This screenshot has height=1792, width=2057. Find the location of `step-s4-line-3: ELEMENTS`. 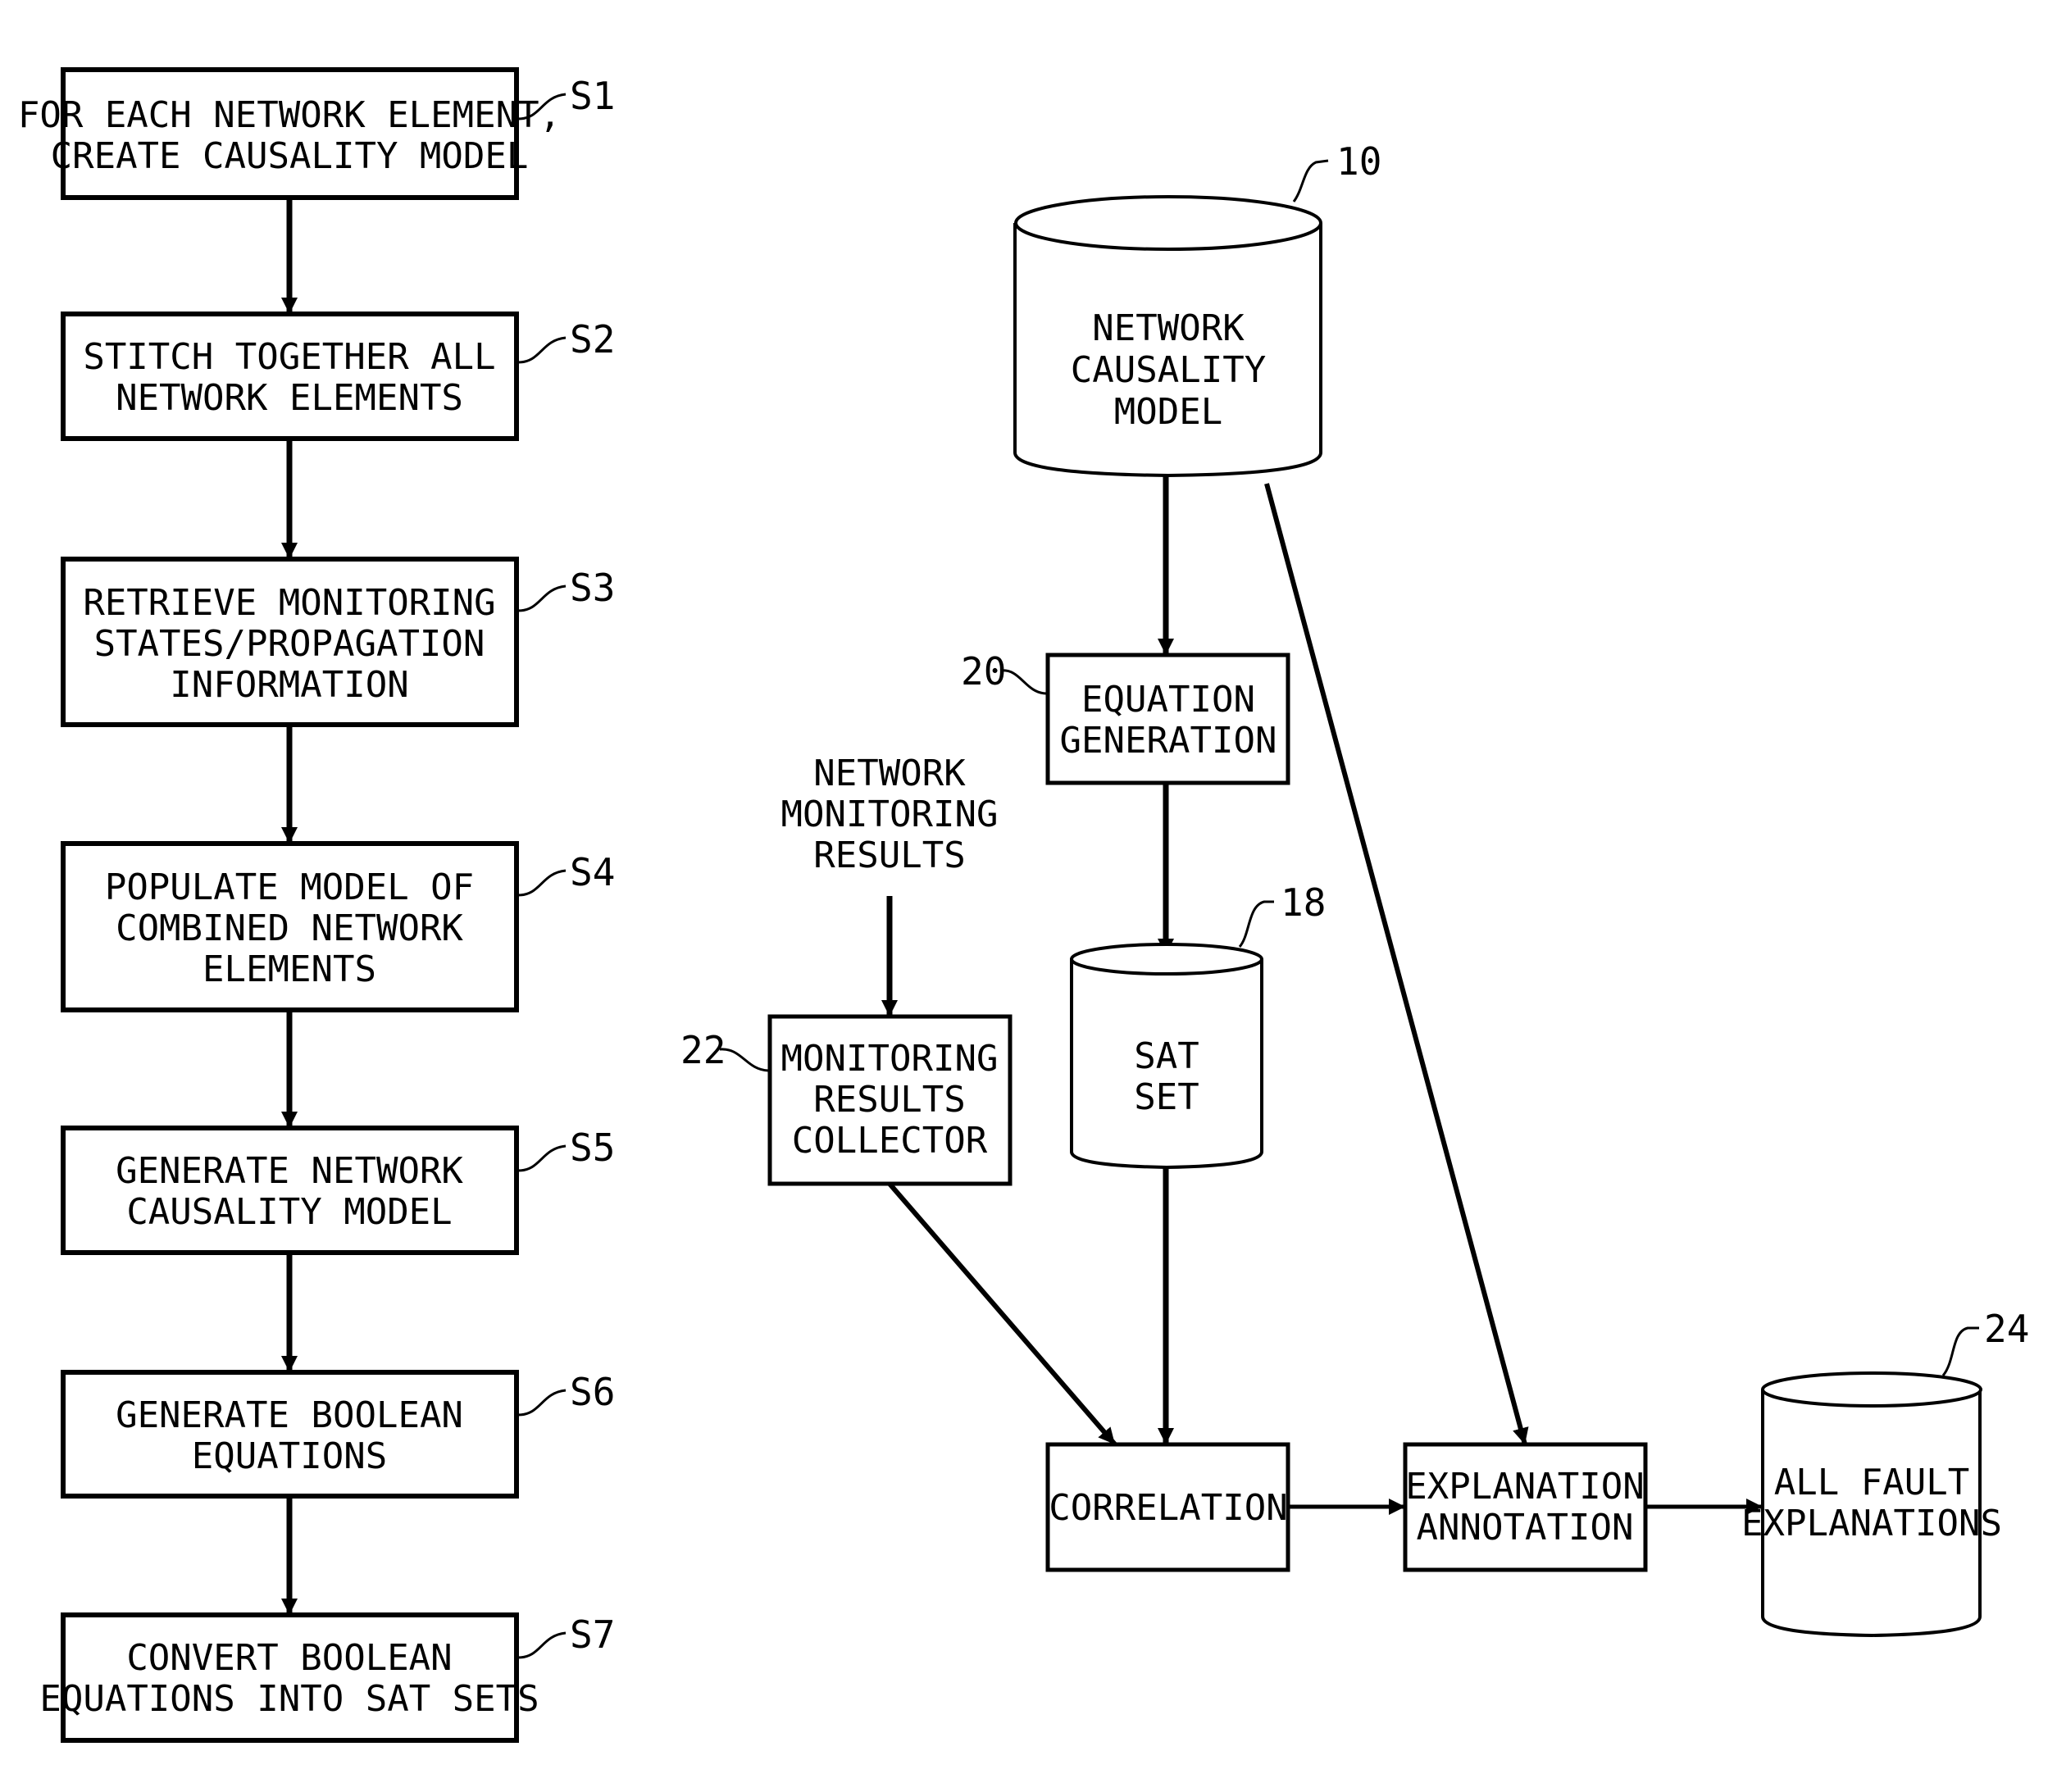

step-s4-line-3: ELEMENTS is located at coordinates (289, 969).